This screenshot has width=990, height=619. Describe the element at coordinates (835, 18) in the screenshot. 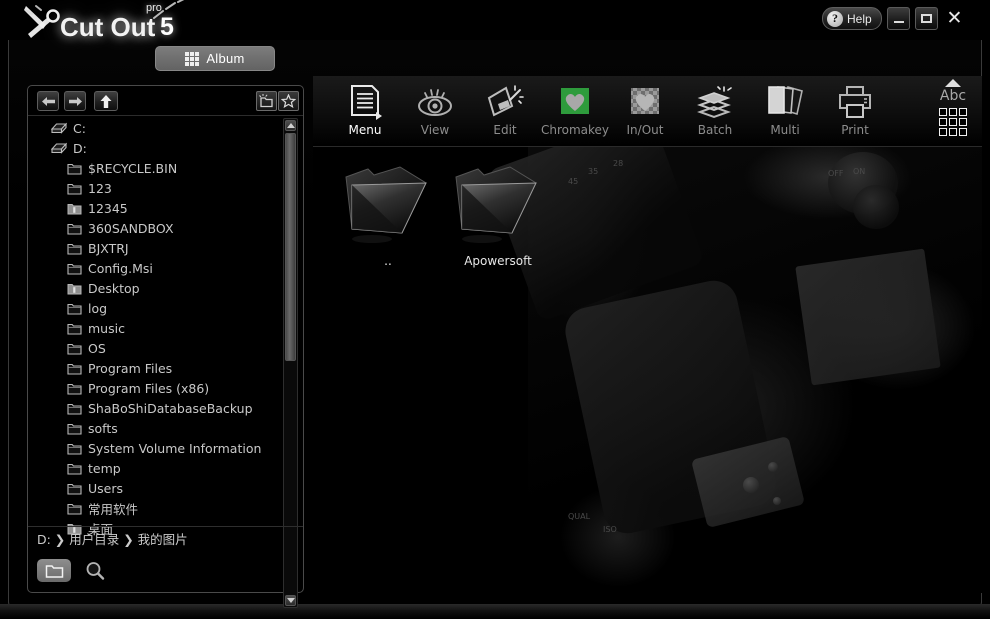

I see `question-mark-icon: ?` at that location.